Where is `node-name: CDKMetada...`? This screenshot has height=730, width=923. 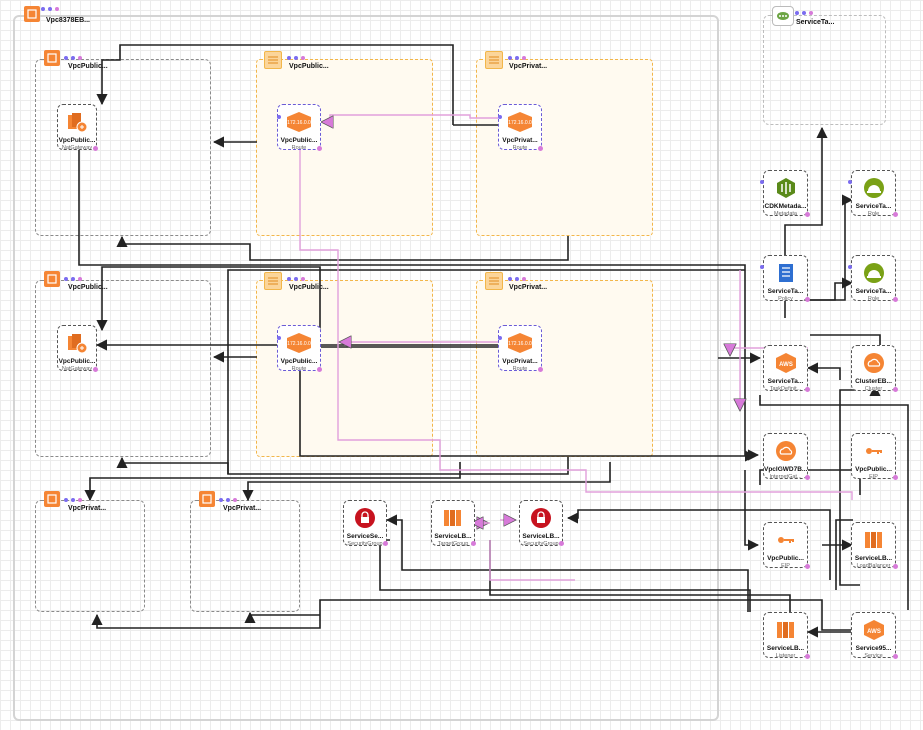 node-name: CDKMetada... is located at coordinates (785, 206).